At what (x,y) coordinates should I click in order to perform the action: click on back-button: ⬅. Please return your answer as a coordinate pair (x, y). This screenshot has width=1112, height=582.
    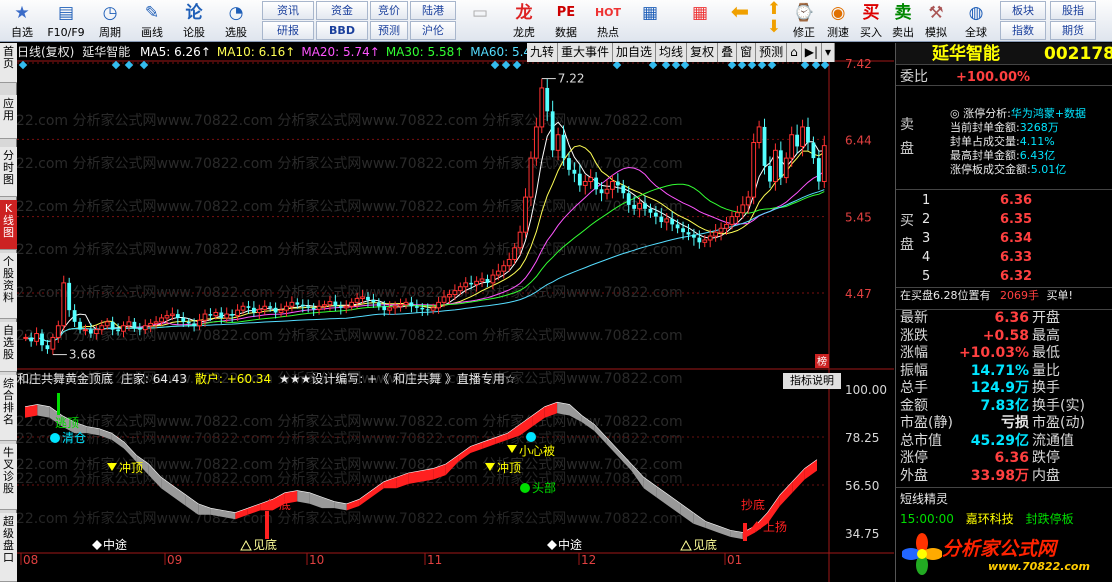
    Looking at the image, I should click on (740, 21).